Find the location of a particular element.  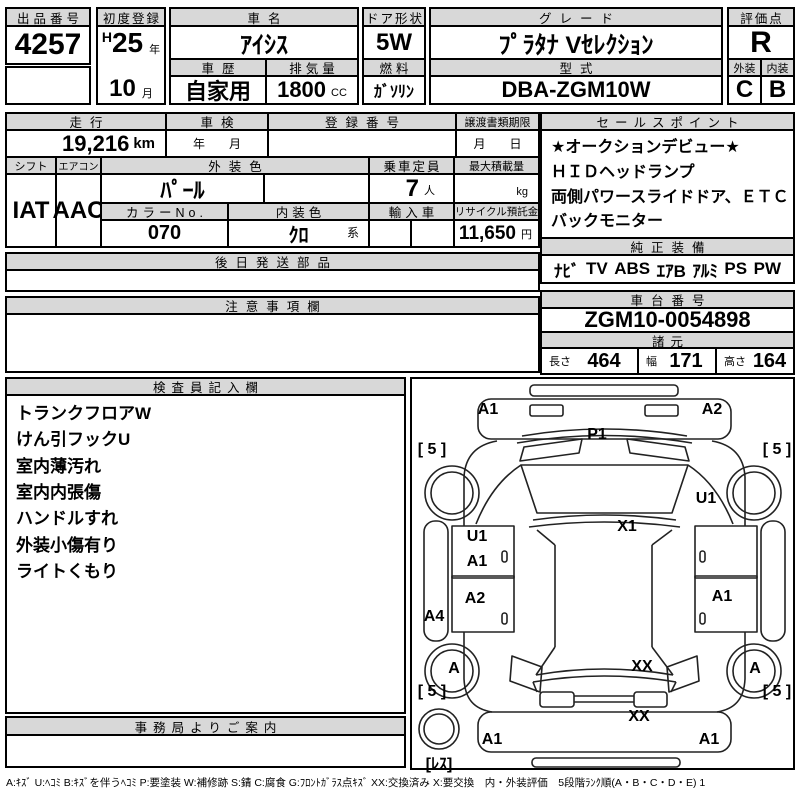

score-value: R is located at coordinates (761, 42).